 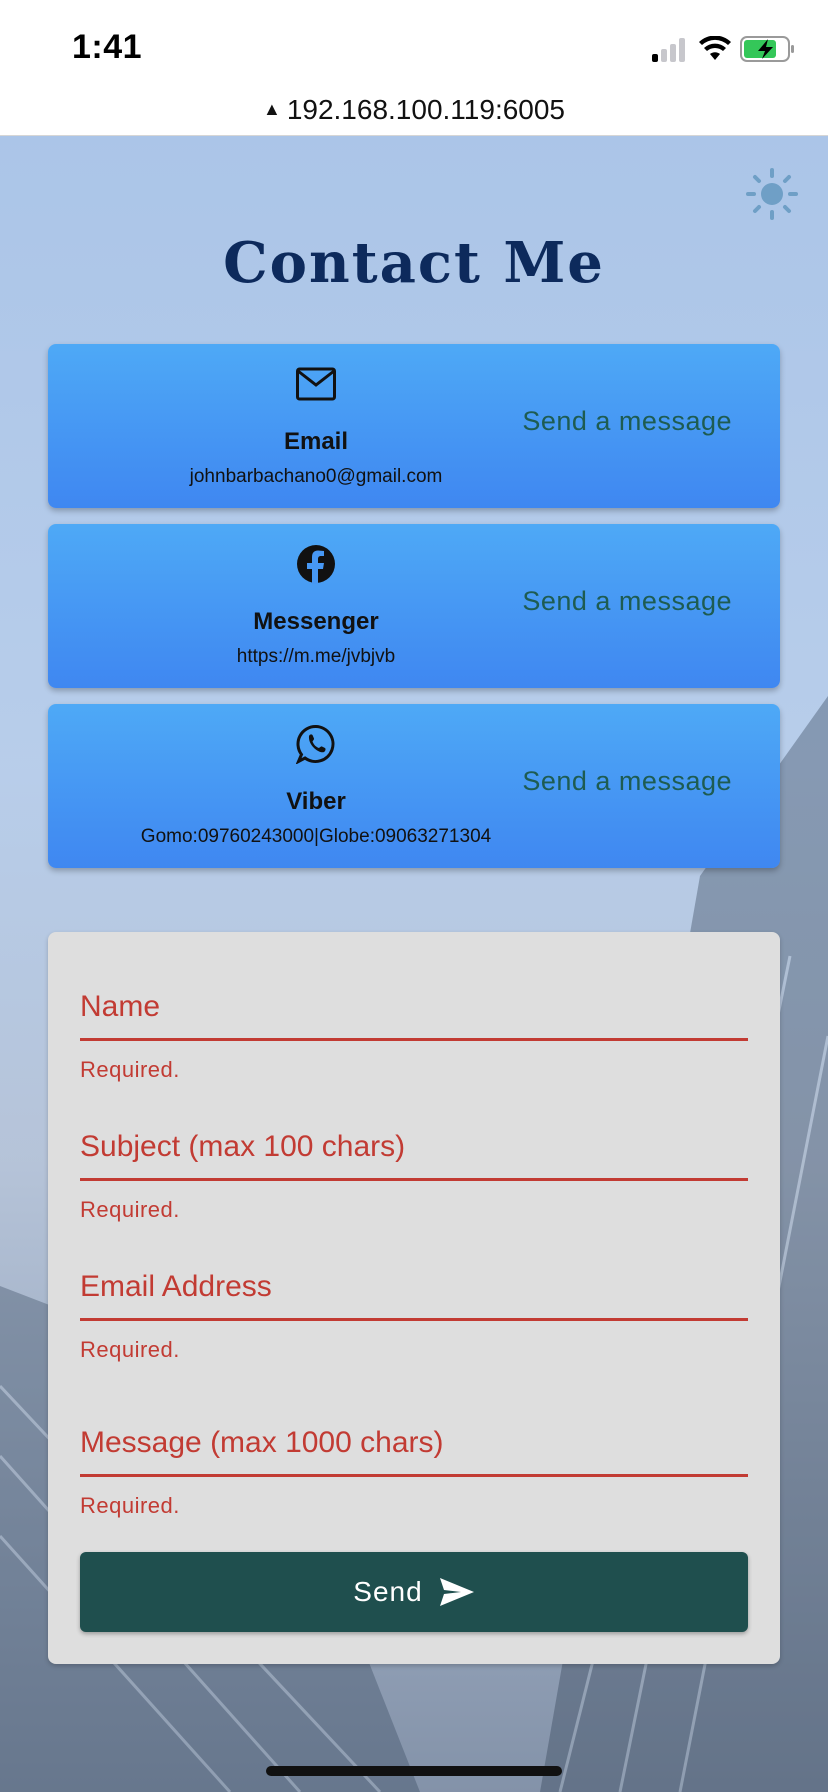 I want to click on message-field: Message (max 1000 chars) Required., so click(x=414, y=1472).